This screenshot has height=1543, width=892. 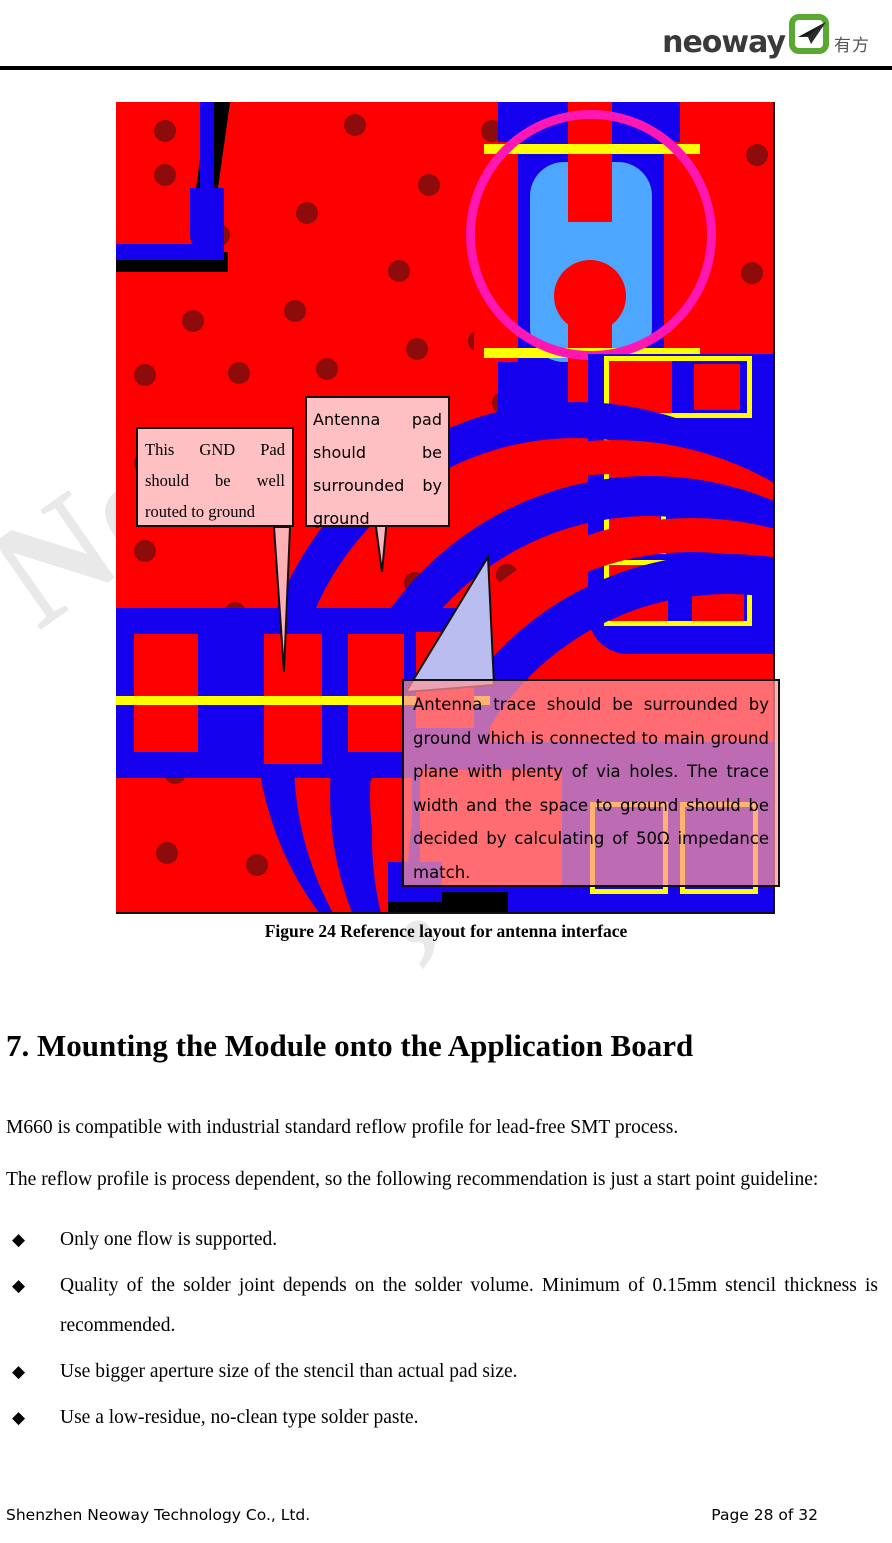 I want to click on list-item-text: Only one flow is supported., so click(x=169, y=1239).